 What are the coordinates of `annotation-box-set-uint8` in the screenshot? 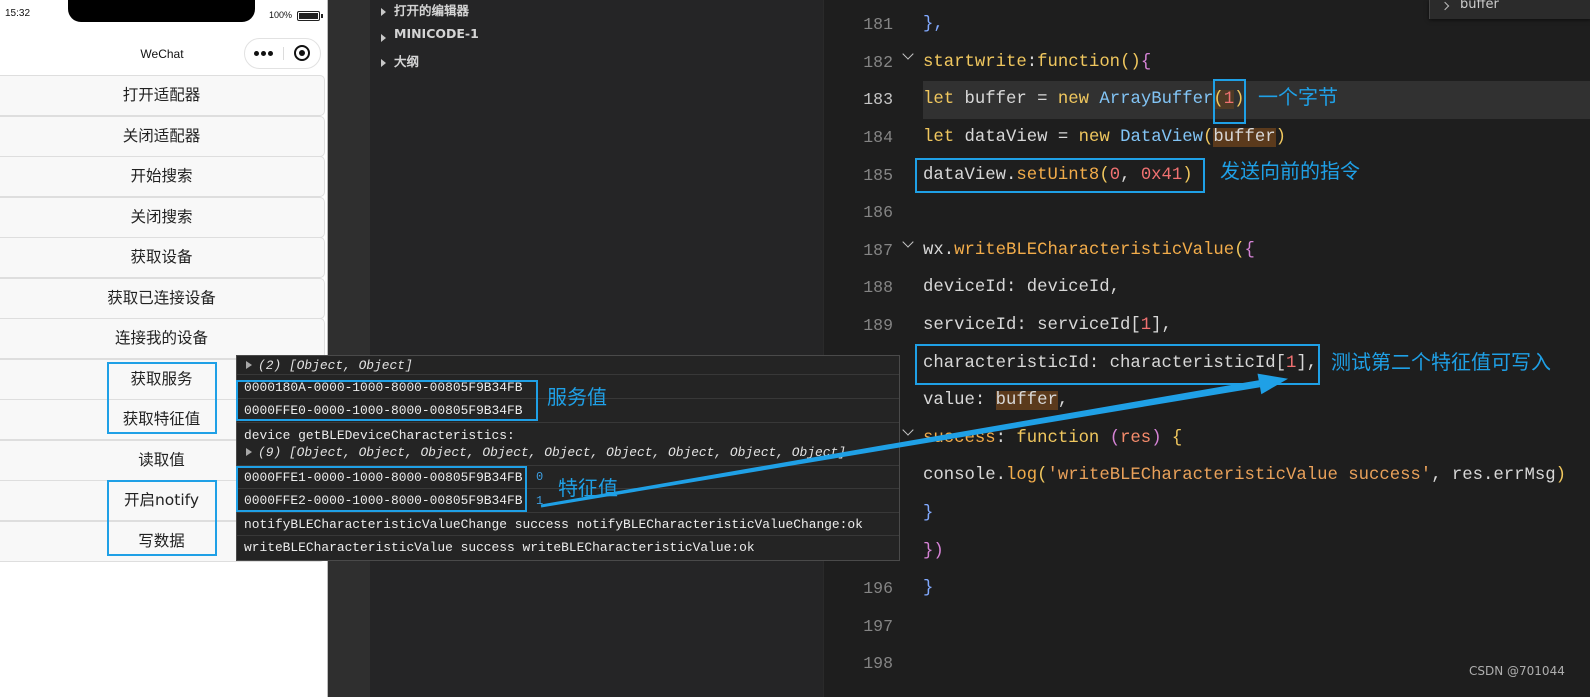 It's located at (1060, 175).